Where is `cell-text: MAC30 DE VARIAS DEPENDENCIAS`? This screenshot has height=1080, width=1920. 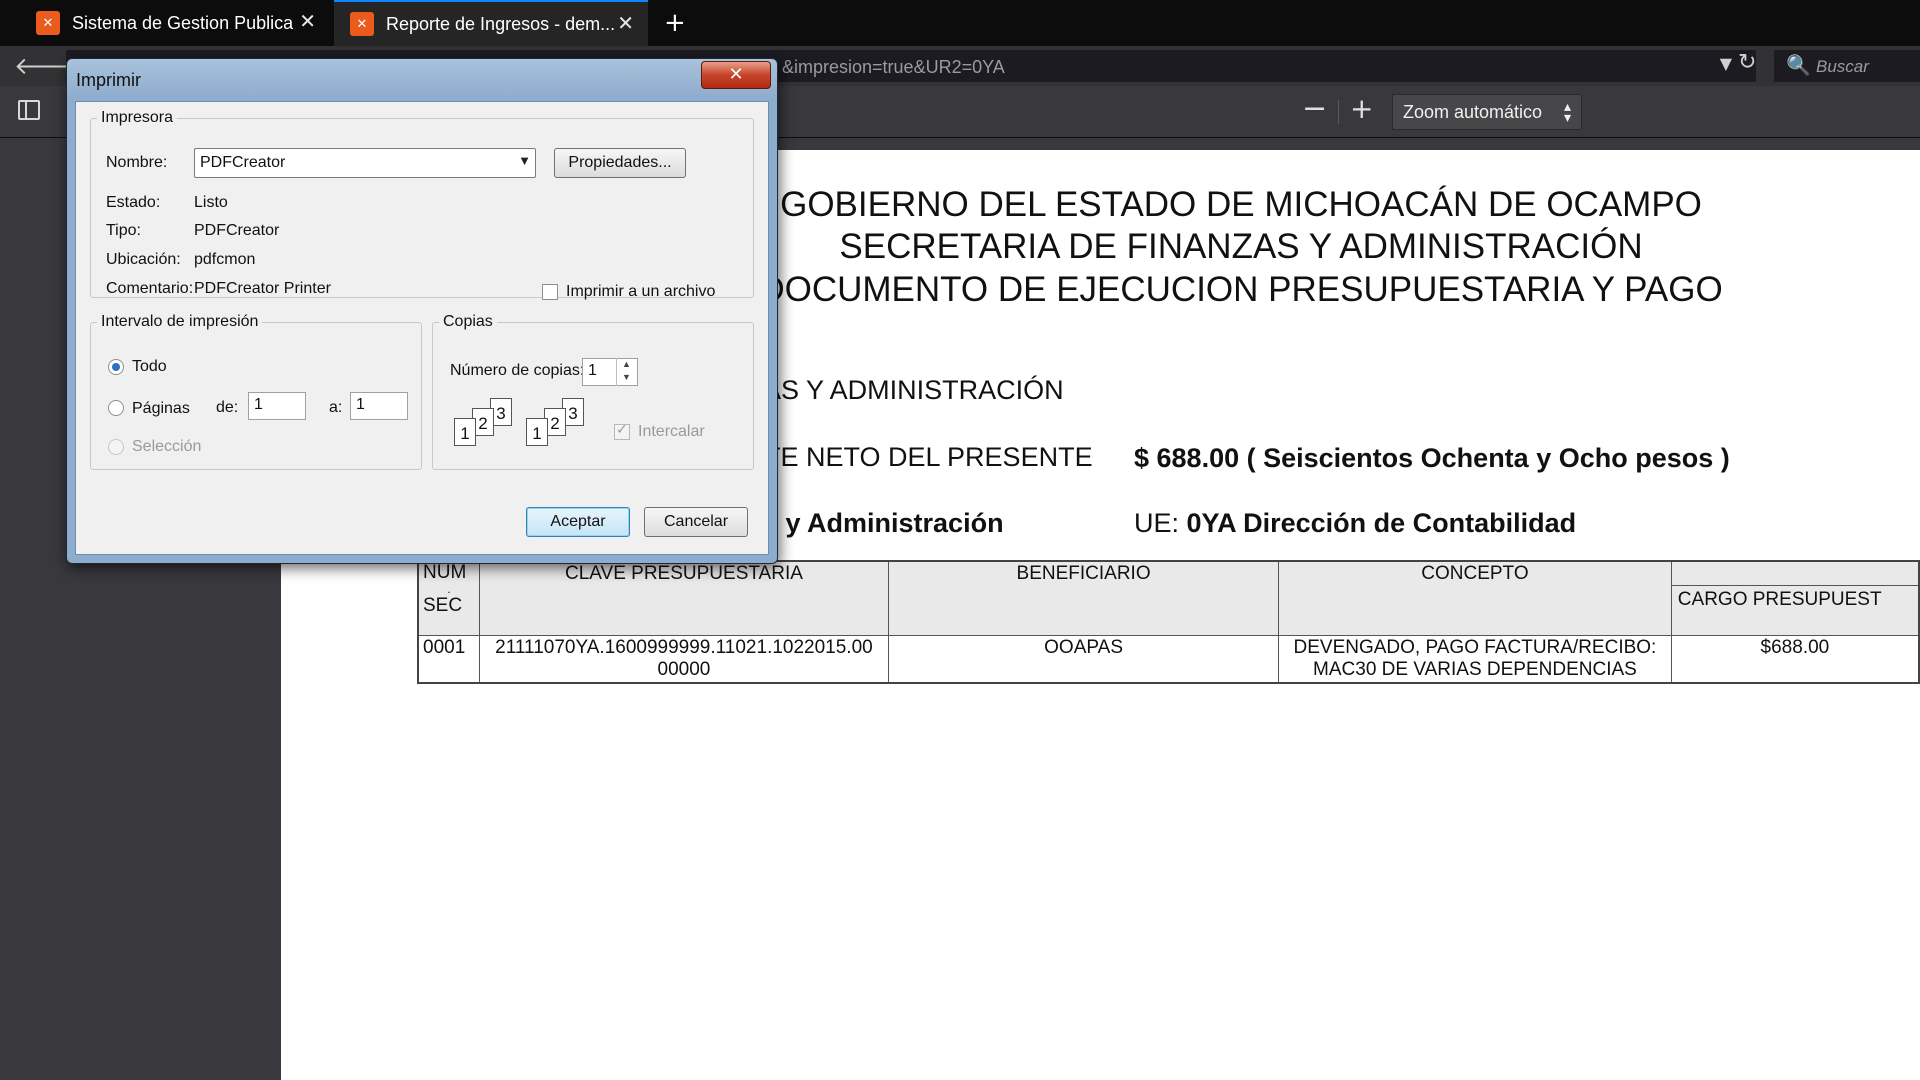 cell-text: MAC30 DE VARIAS DEPENDENCIAS is located at coordinates (1475, 669).